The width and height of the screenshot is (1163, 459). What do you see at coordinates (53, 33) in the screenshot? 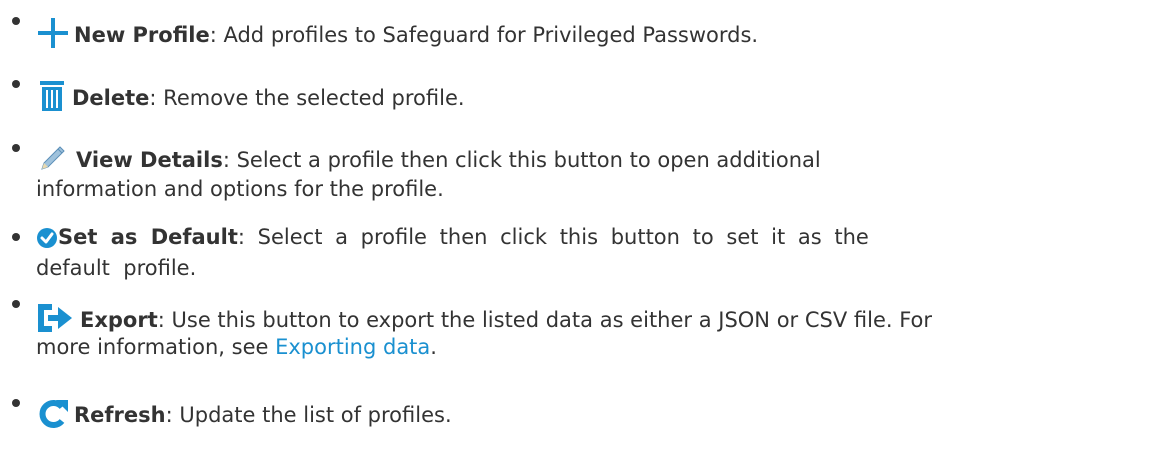
I see `plus-icon` at bounding box center [53, 33].